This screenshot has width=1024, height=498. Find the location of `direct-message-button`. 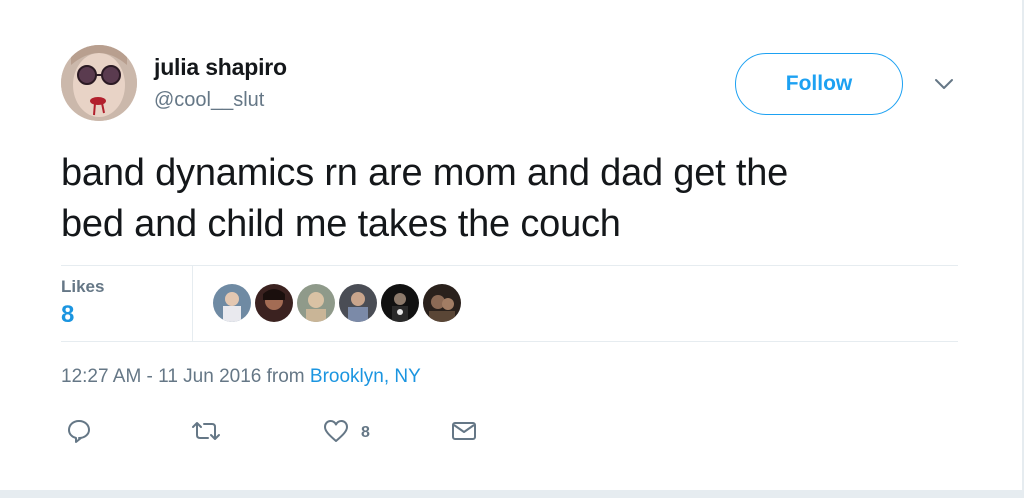

direct-message-button is located at coordinates (464, 433).